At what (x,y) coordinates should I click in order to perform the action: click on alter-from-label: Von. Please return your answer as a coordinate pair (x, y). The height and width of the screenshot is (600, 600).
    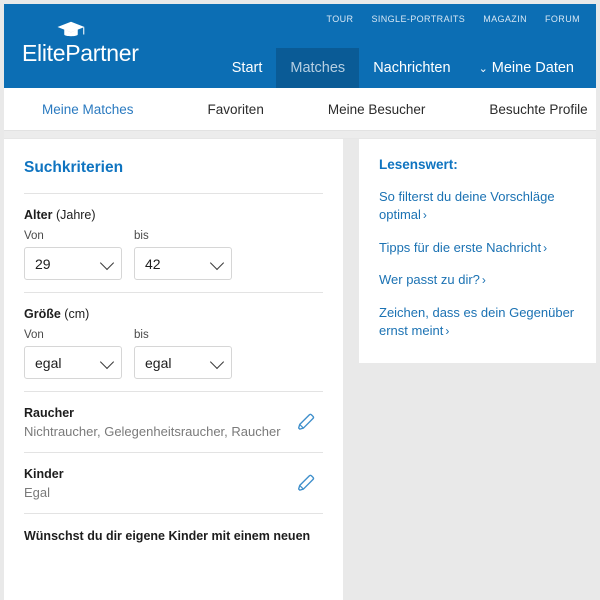
    Looking at the image, I should click on (34, 236).